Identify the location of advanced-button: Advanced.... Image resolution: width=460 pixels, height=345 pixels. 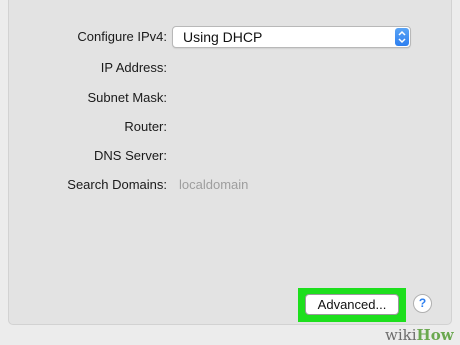
(352, 304).